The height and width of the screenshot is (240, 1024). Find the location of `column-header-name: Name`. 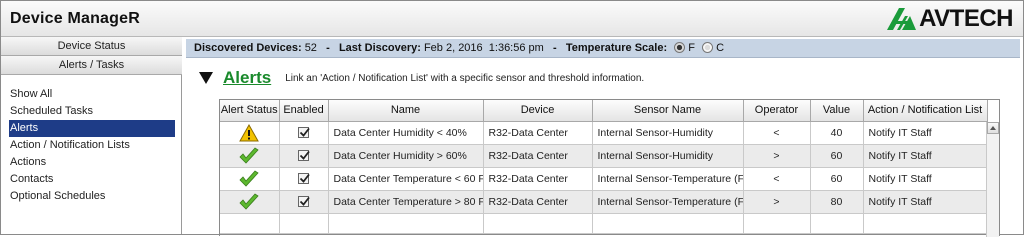

column-header-name: Name is located at coordinates (406, 111).